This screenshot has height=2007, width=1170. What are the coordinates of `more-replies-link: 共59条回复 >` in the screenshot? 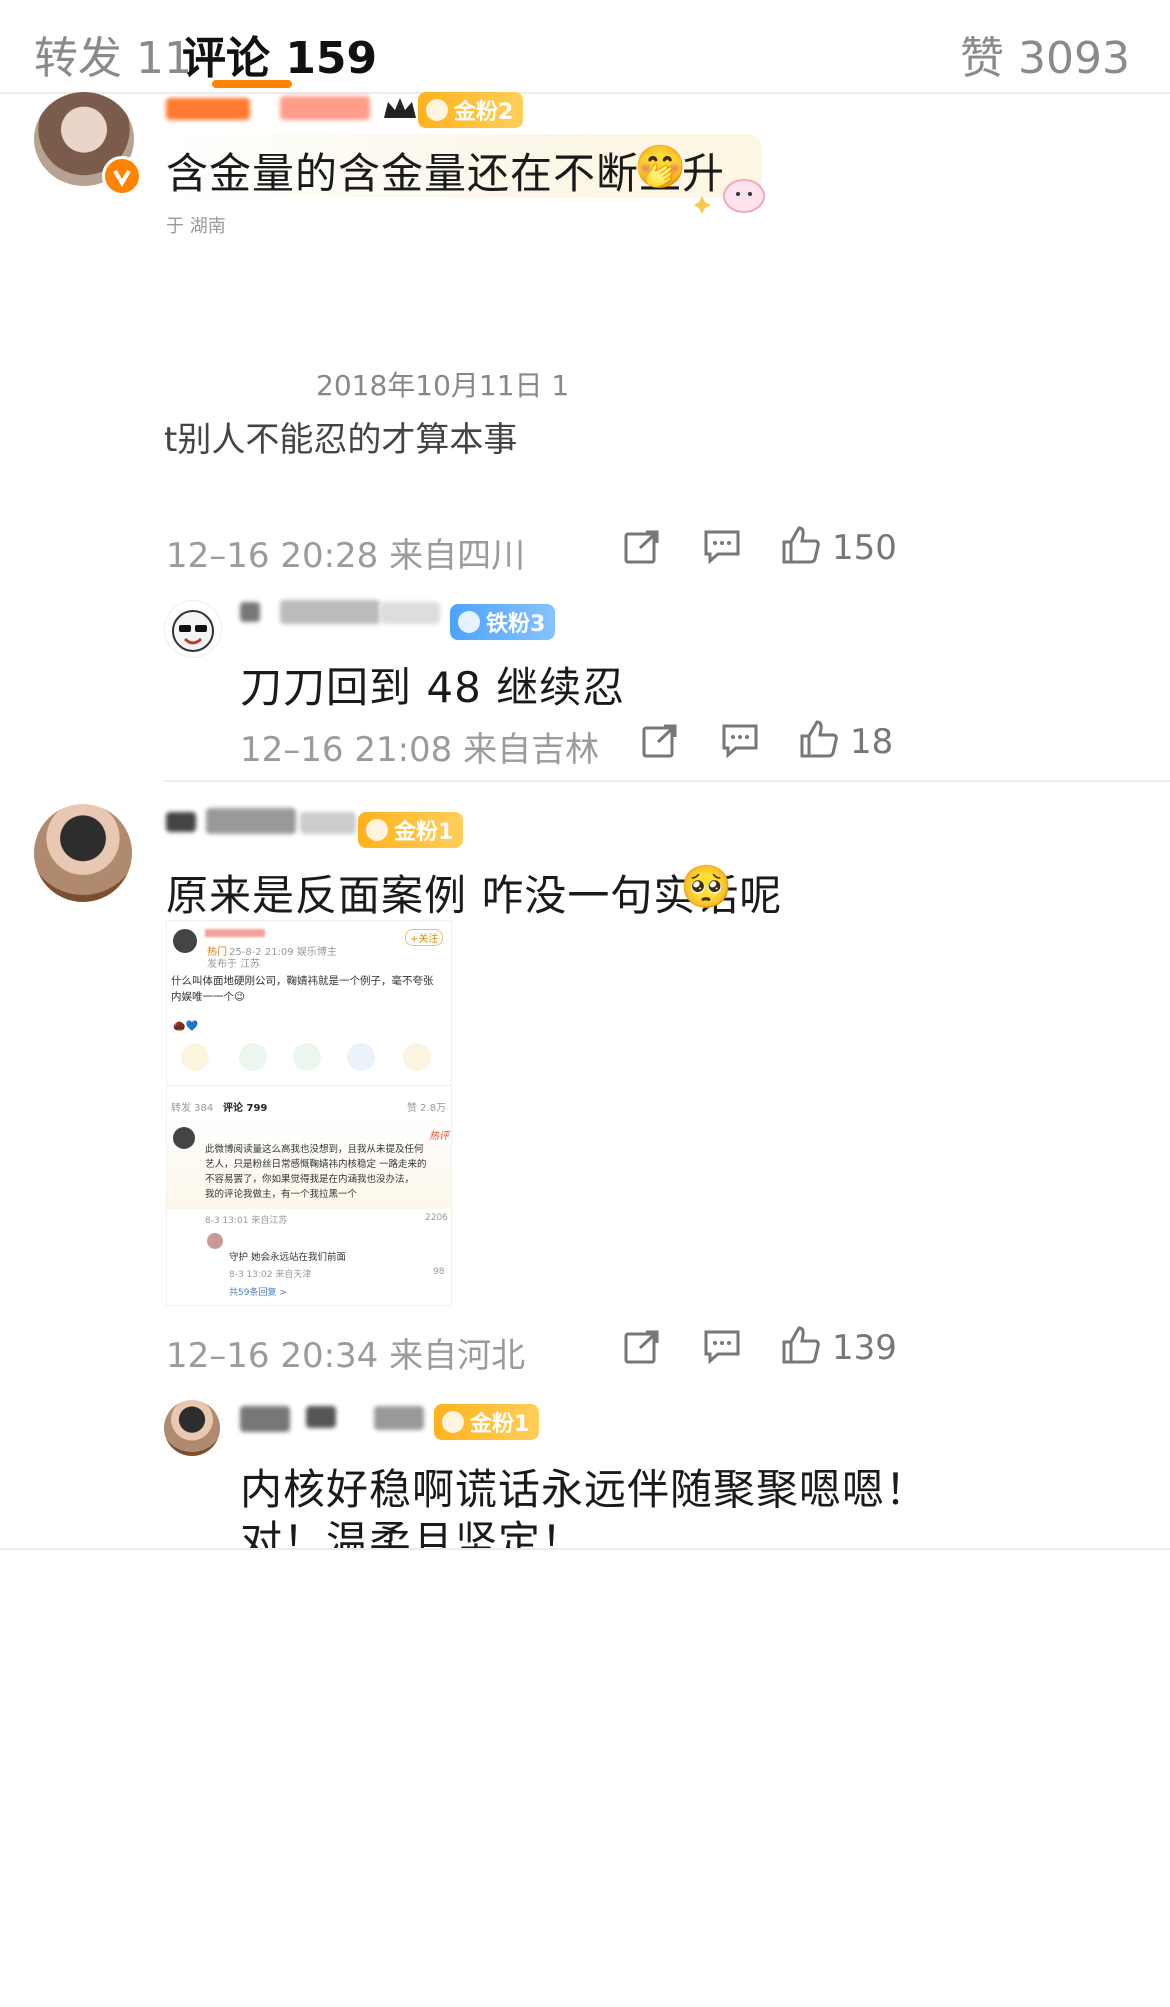 It's located at (258, 1293).